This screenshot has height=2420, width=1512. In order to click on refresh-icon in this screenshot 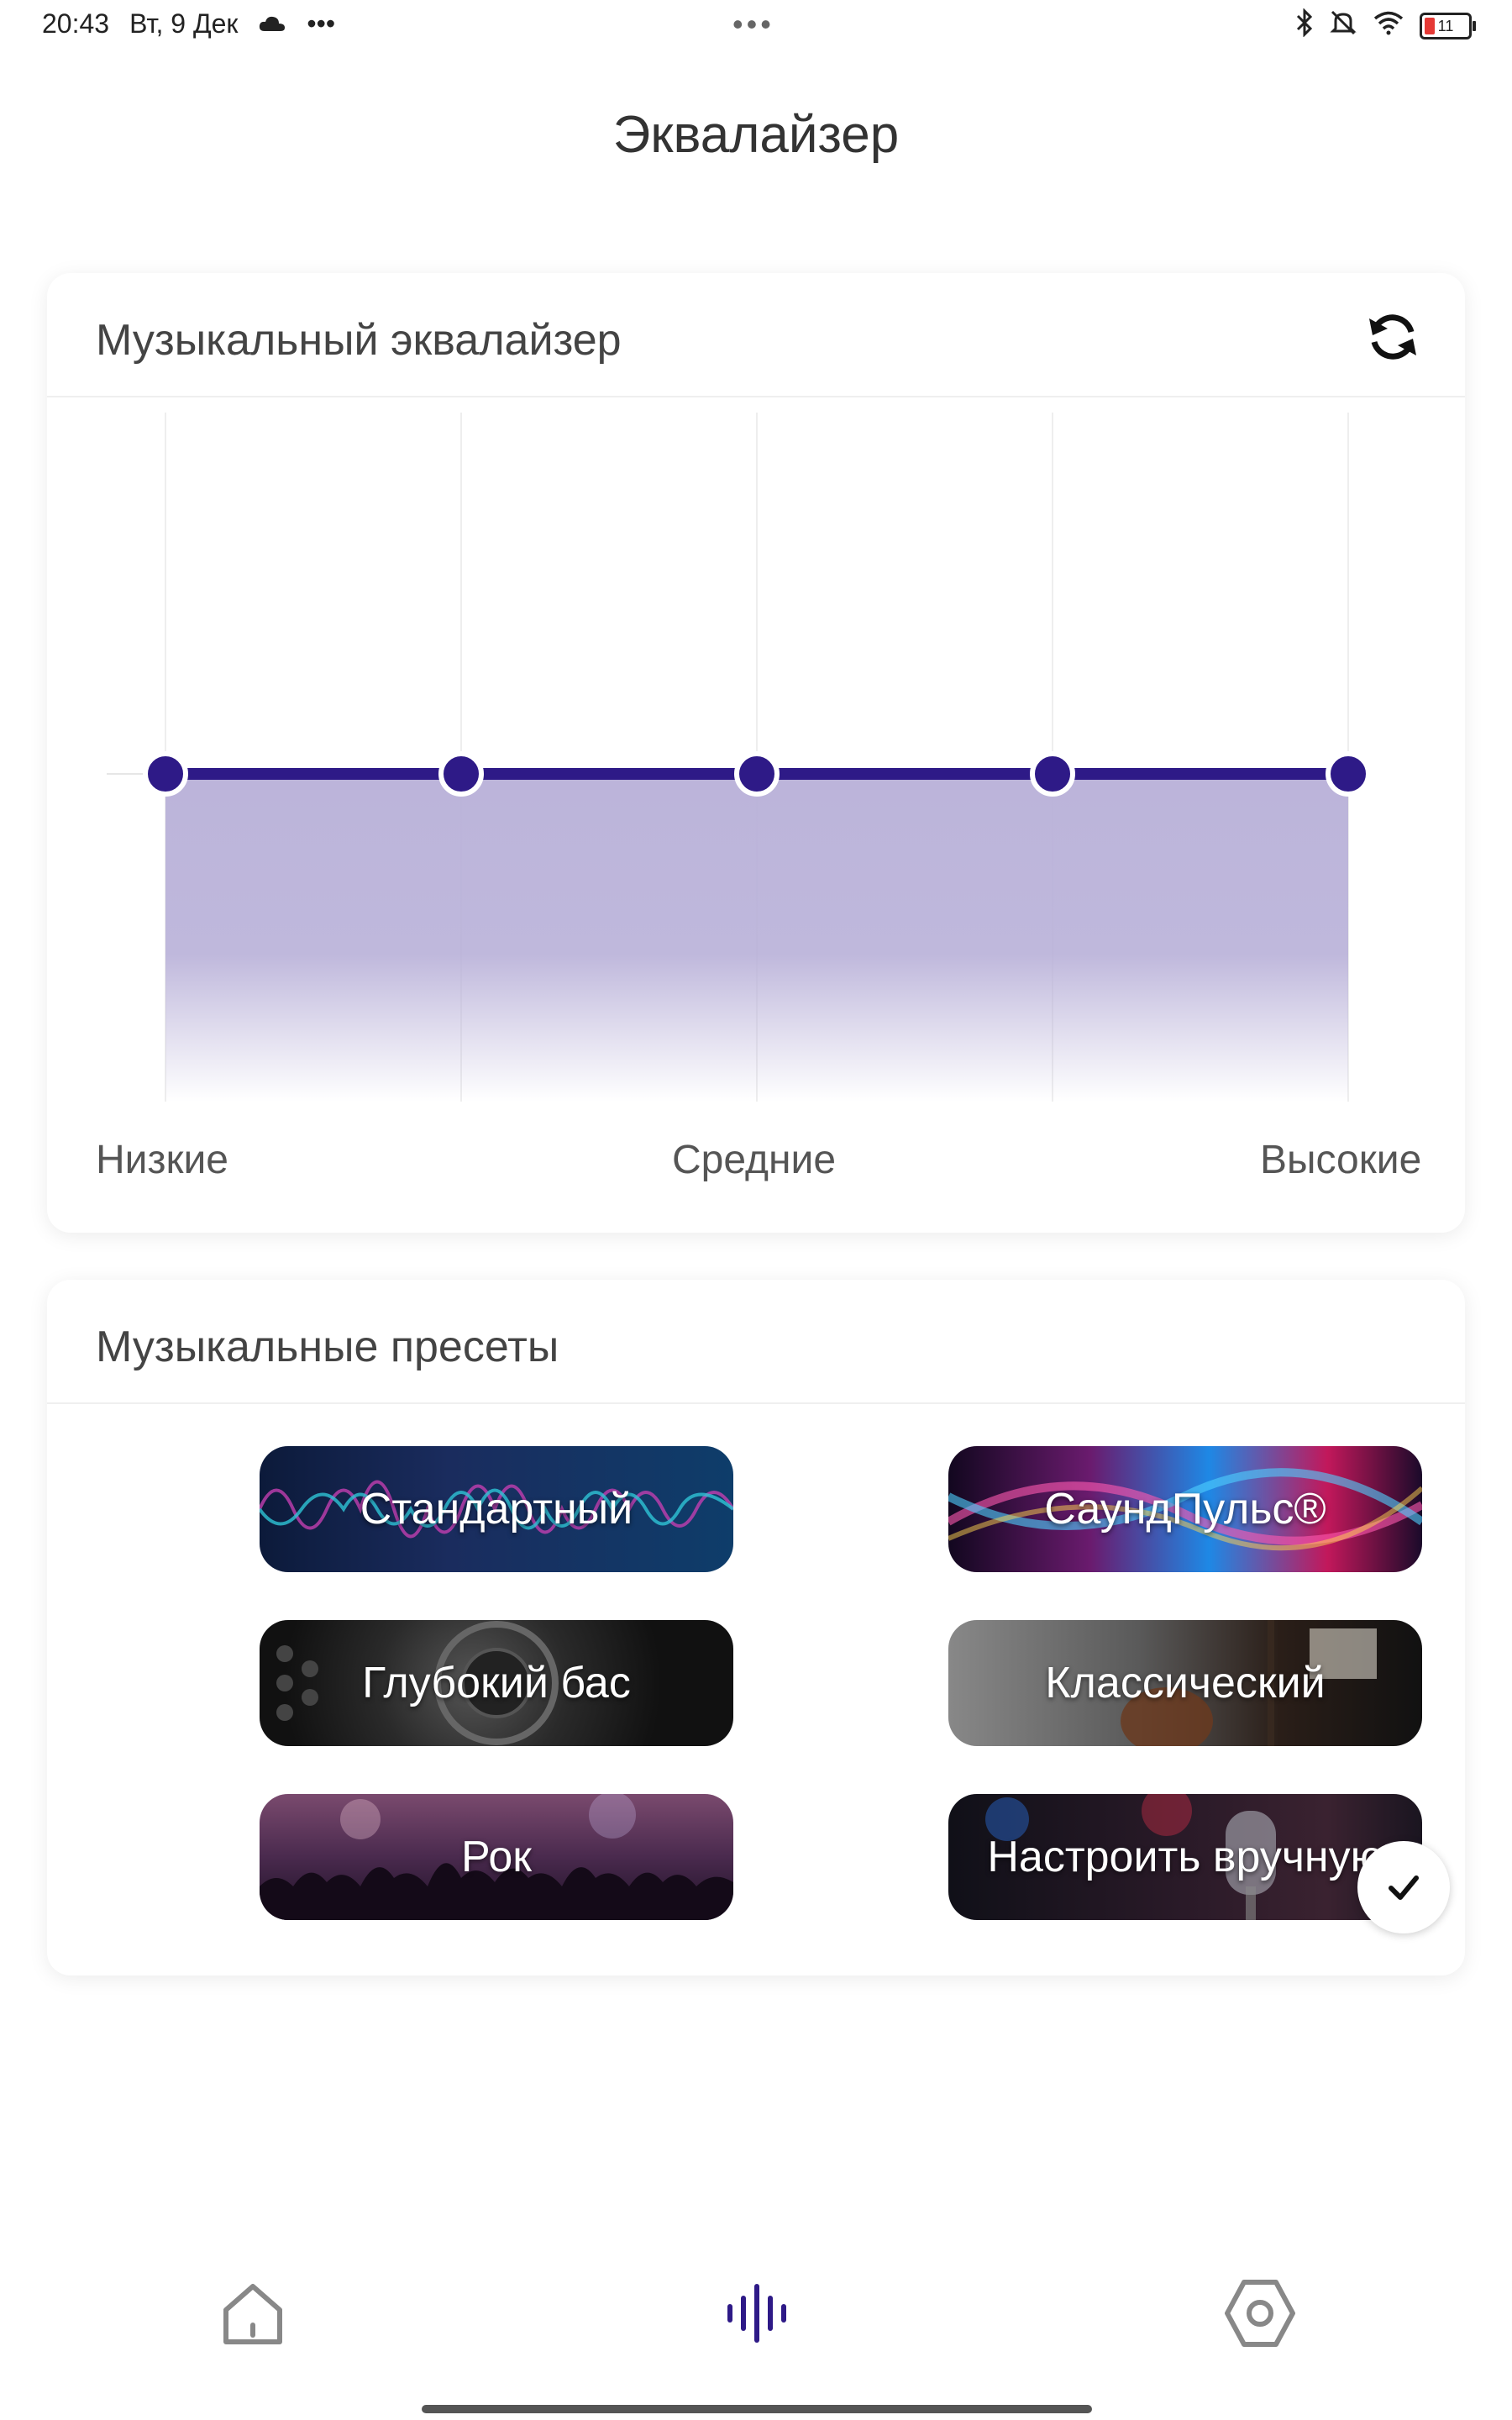, I will do `click(1392, 337)`.